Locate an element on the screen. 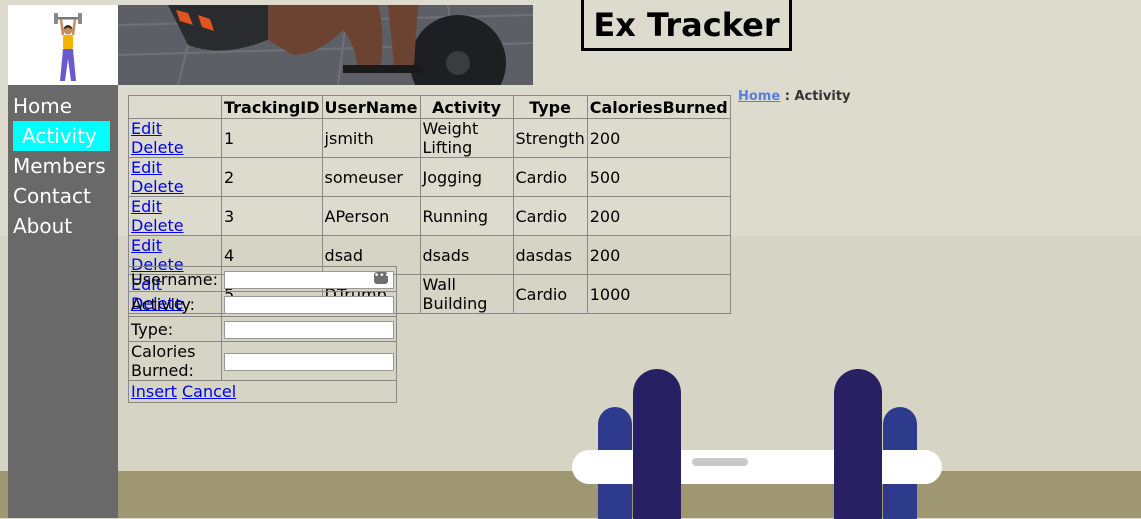  nav-menu: Home Activity Members Contact About is located at coordinates (63, 166).